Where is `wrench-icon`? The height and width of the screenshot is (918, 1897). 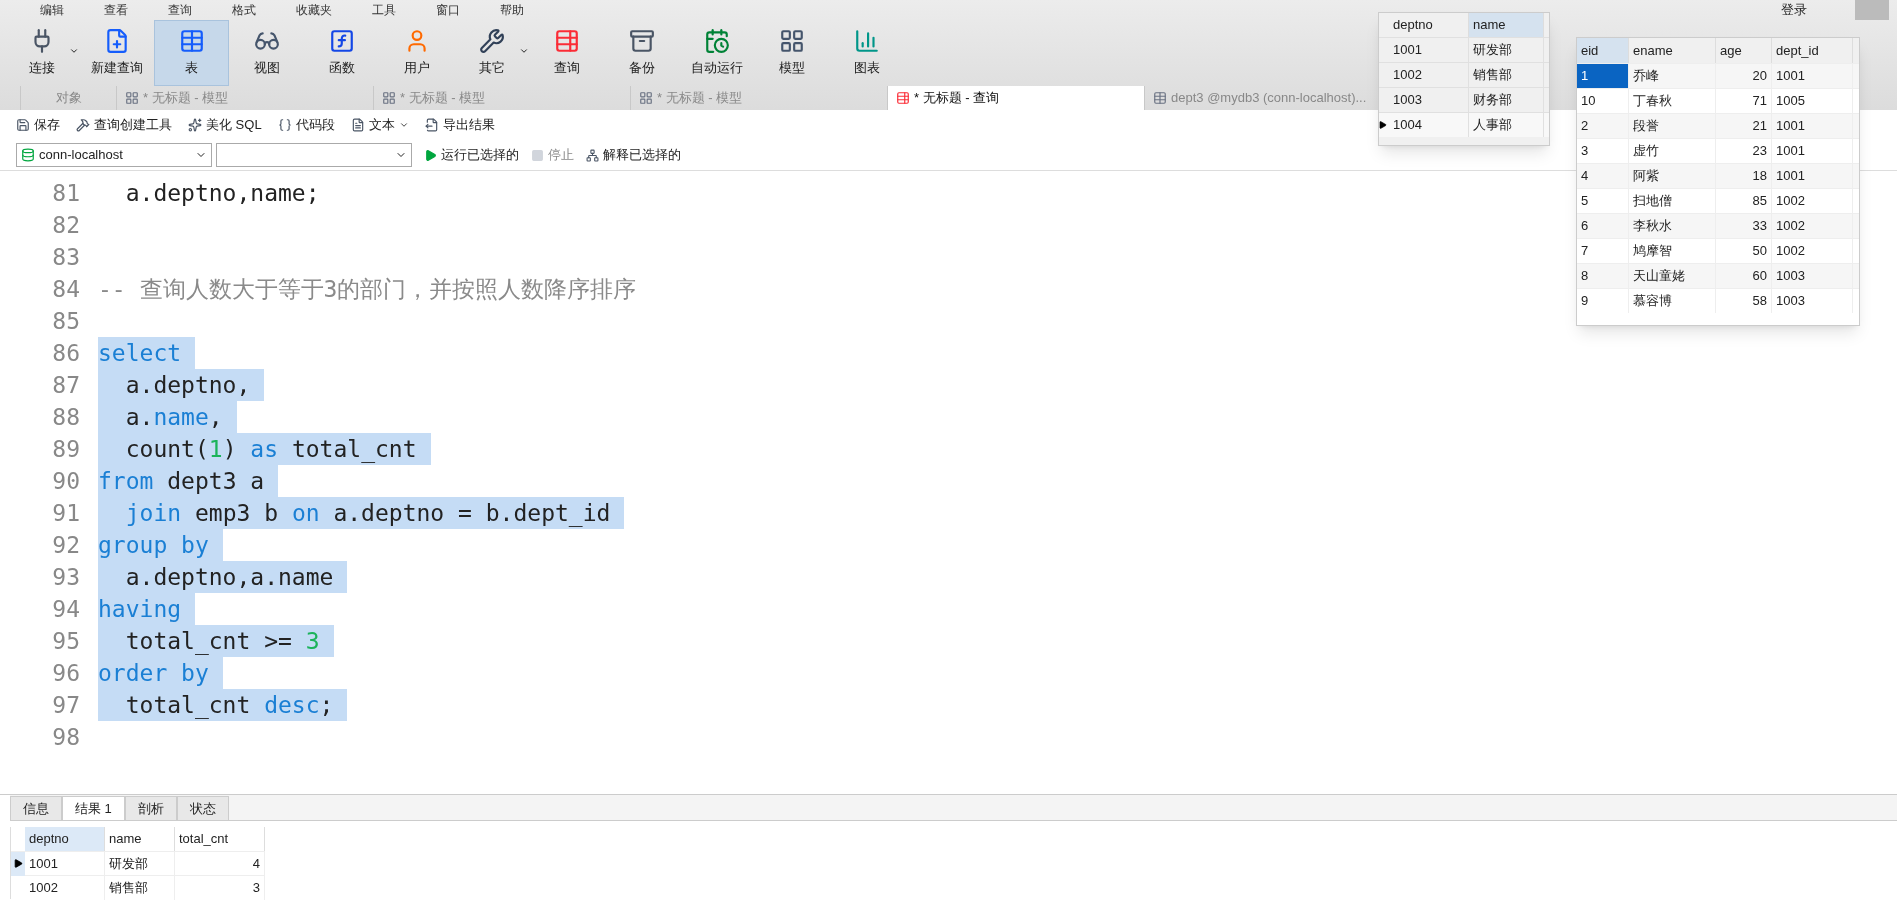 wrench-icon is located at coordinates (491, 41).